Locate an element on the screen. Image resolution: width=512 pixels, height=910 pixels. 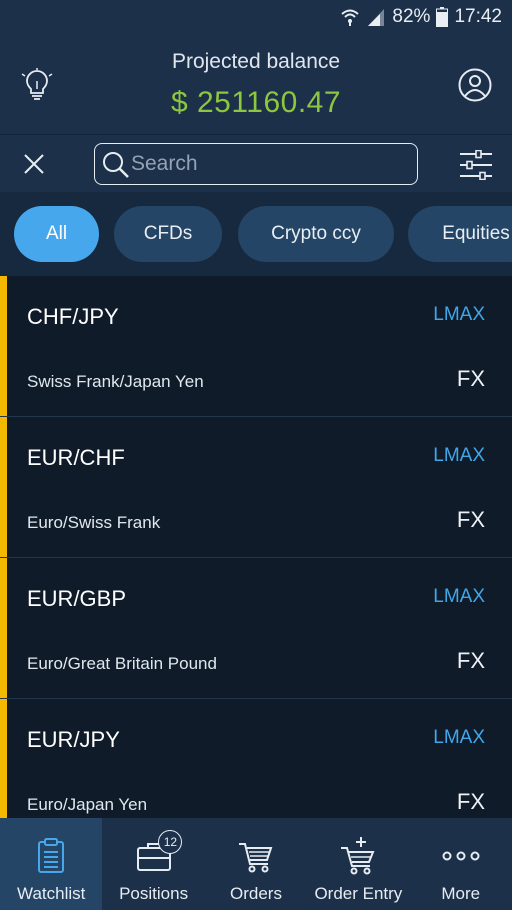
cart-icon is located at coordinates (256, 856).